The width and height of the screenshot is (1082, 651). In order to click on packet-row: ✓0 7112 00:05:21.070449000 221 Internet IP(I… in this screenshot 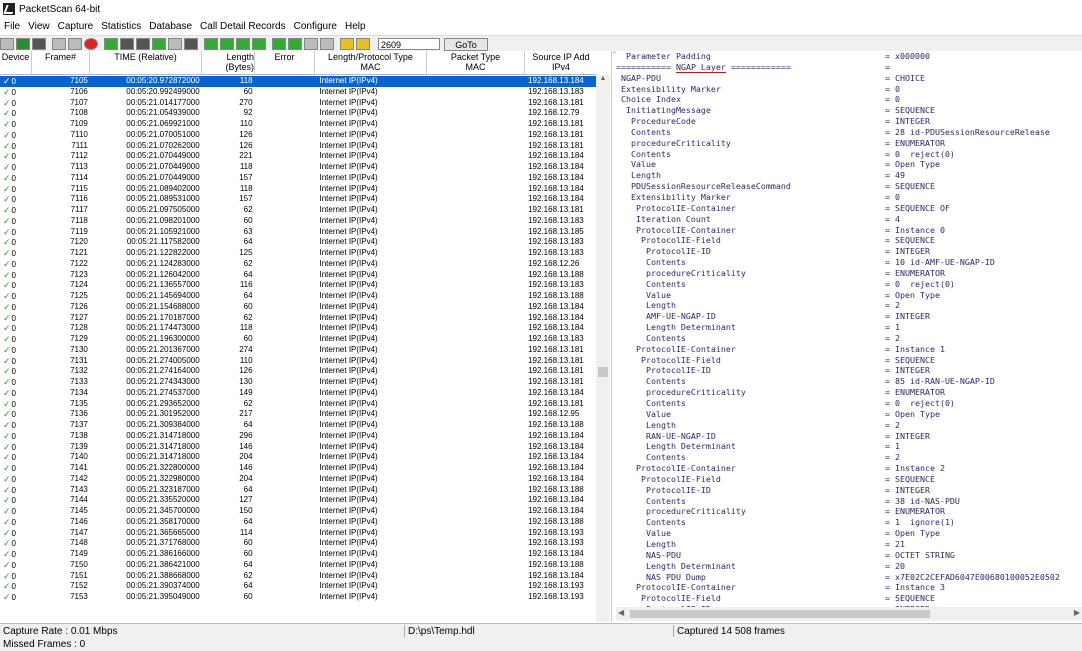, I will do `click(298, 156)`.